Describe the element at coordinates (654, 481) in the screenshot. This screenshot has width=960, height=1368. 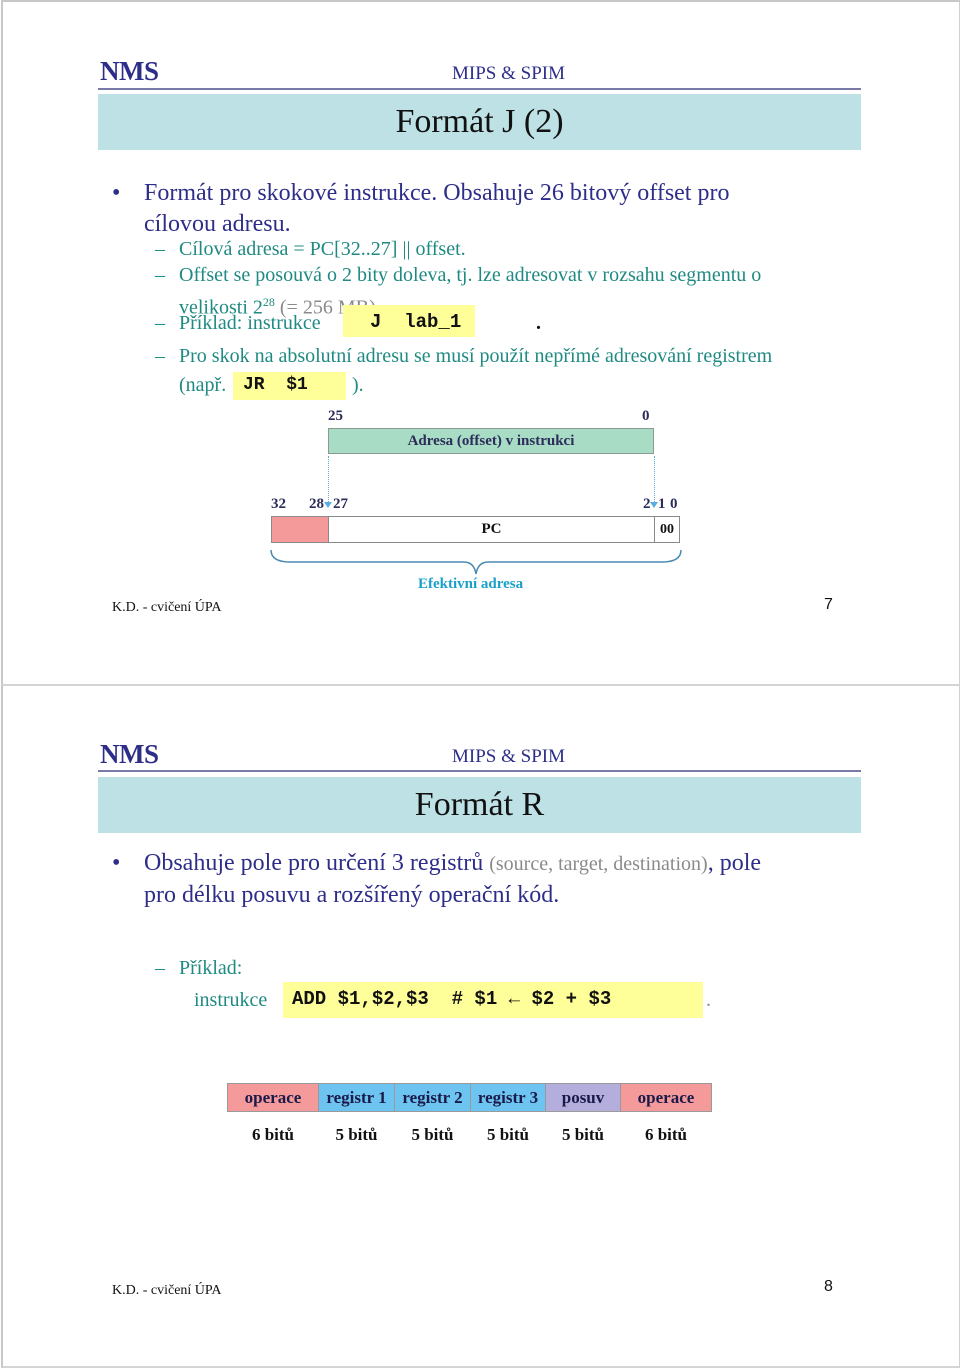
I see `arrow-line-right` at that location.